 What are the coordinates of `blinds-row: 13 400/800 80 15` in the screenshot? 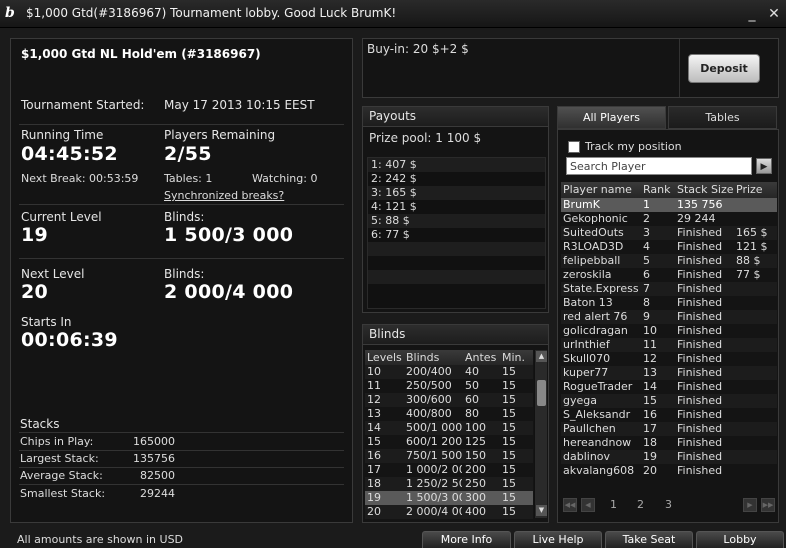 It's located at (449, 414).